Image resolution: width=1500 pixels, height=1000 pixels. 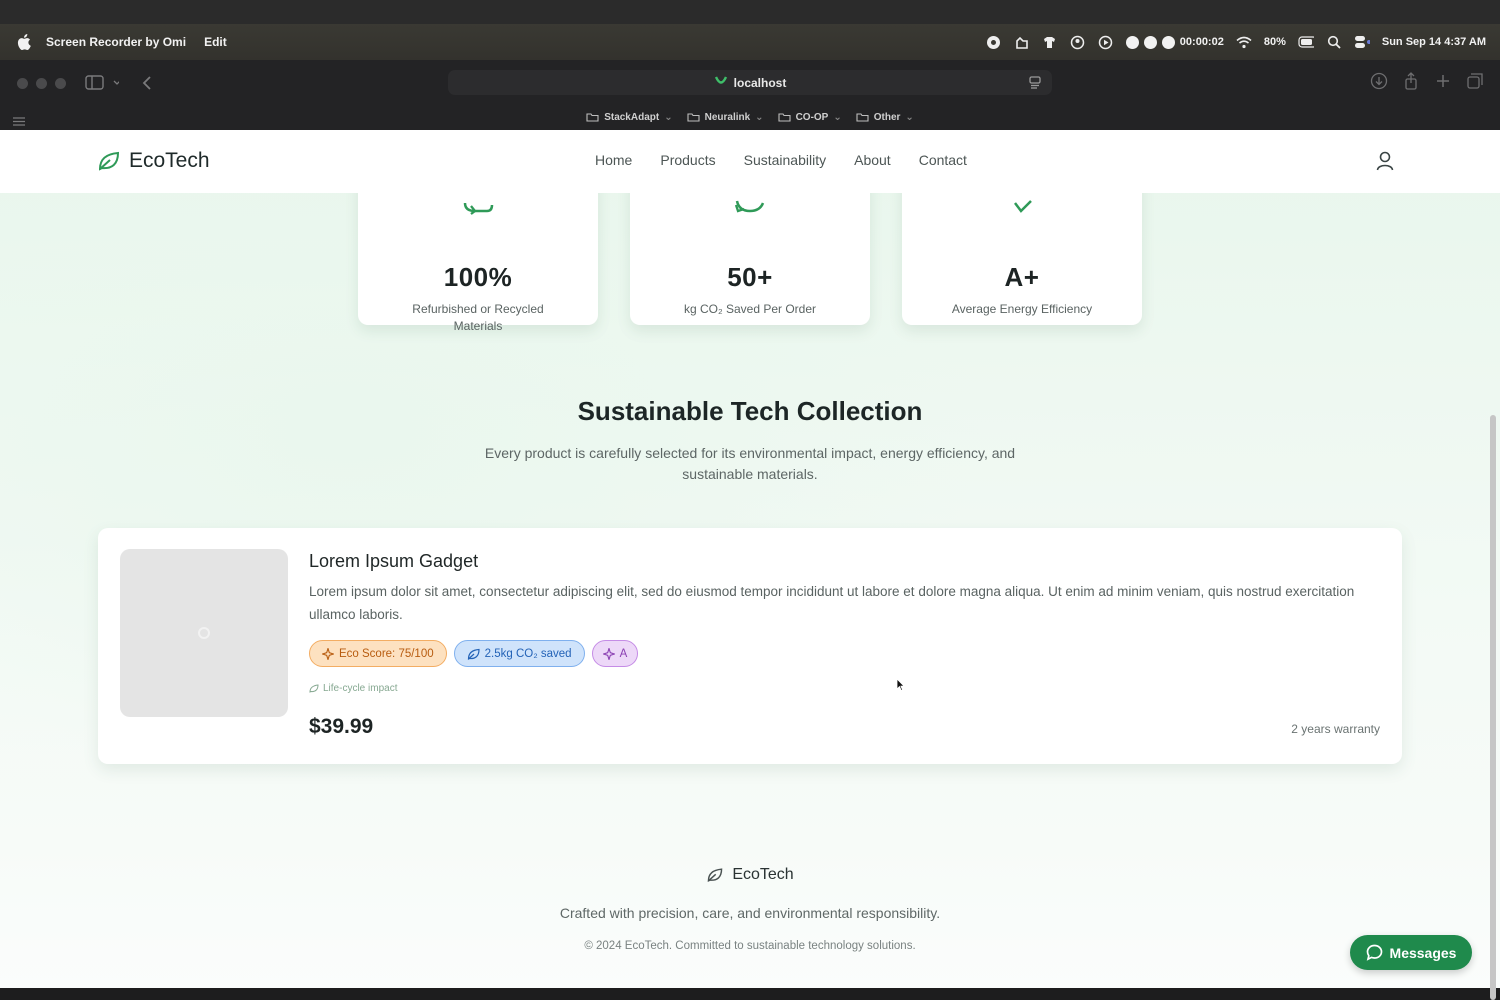 I want to click on bookmark-folder-other: Other ⌄, so click(x=885, y=117).